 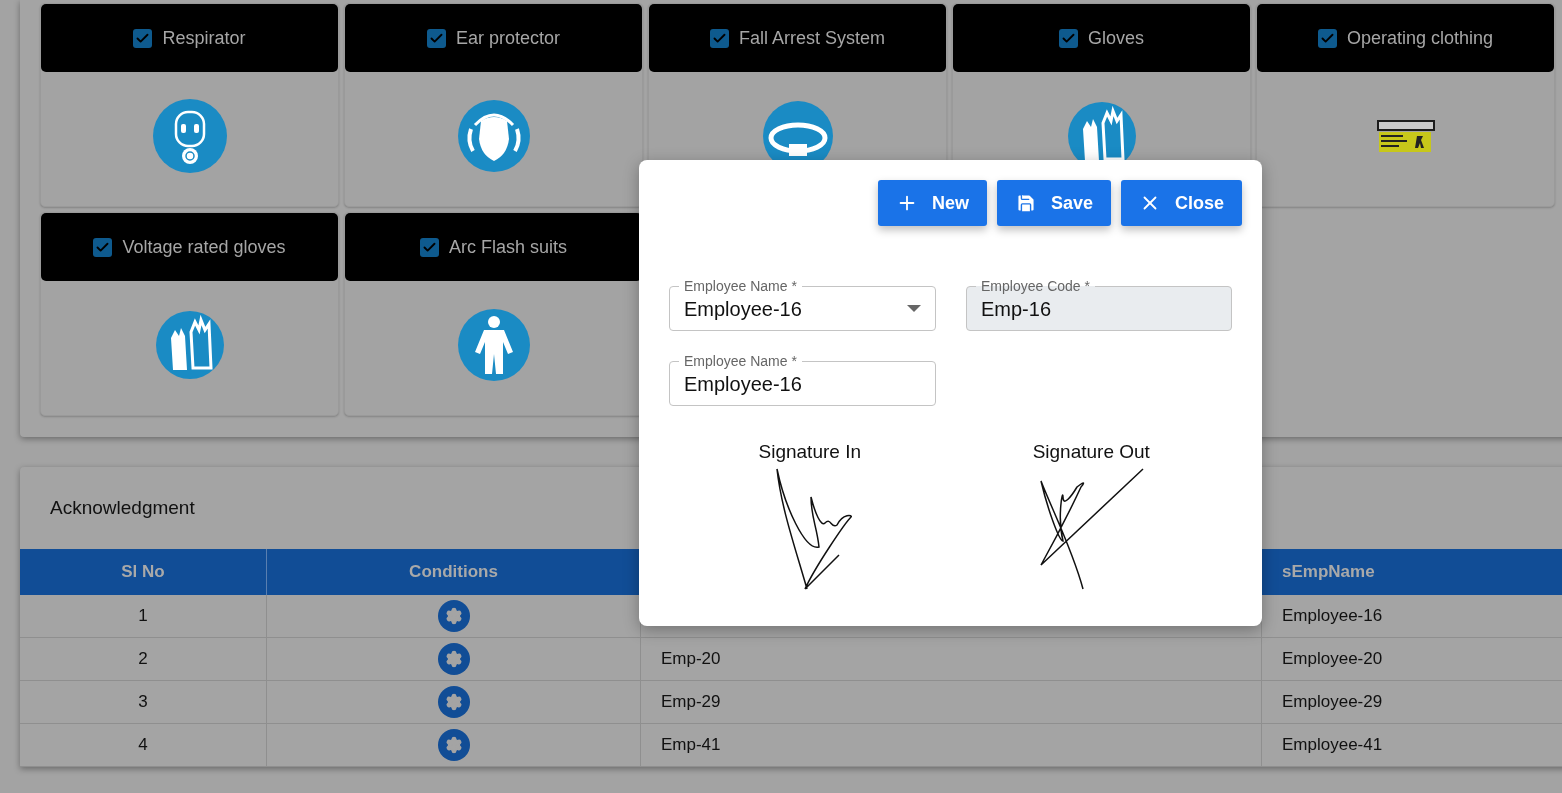 I want to click on column-header: Conditions, so click(x=453, y=572).